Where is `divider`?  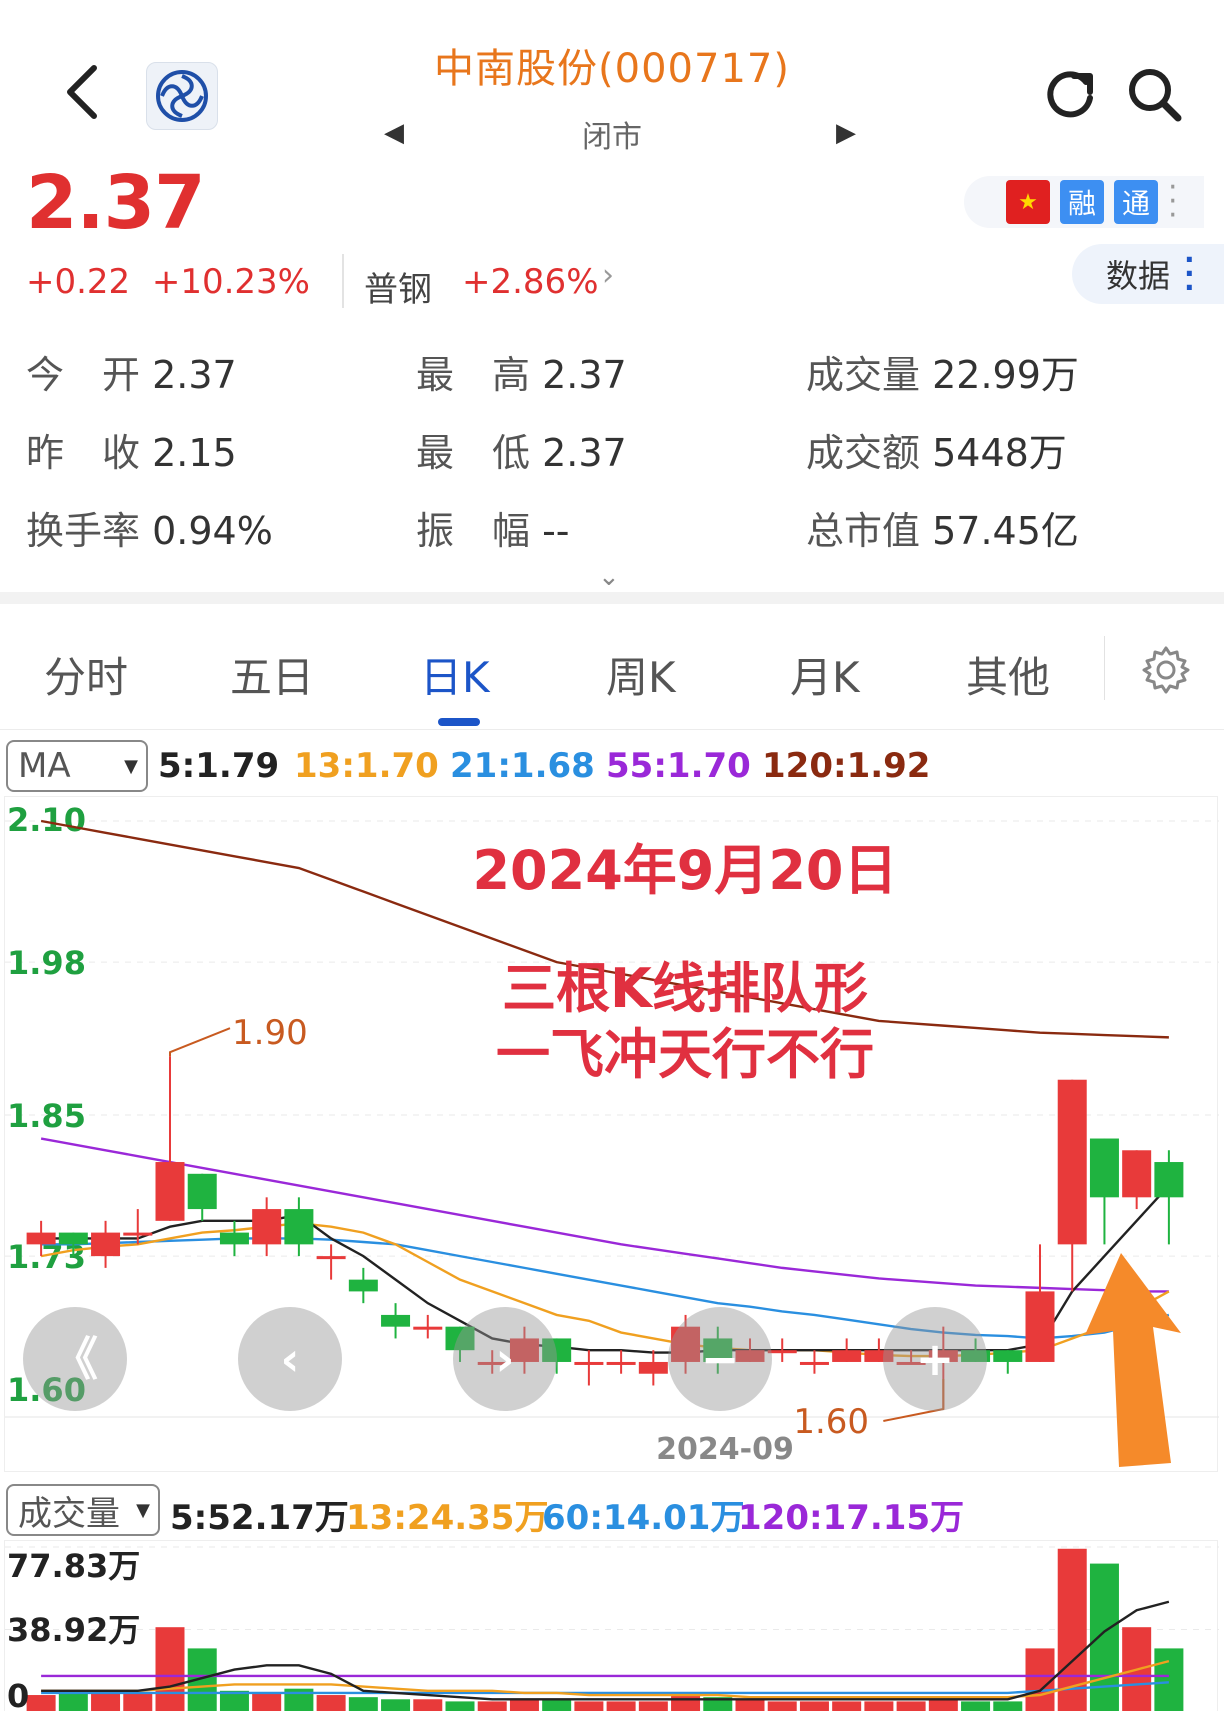
divider is located at coordinates (343, 281).